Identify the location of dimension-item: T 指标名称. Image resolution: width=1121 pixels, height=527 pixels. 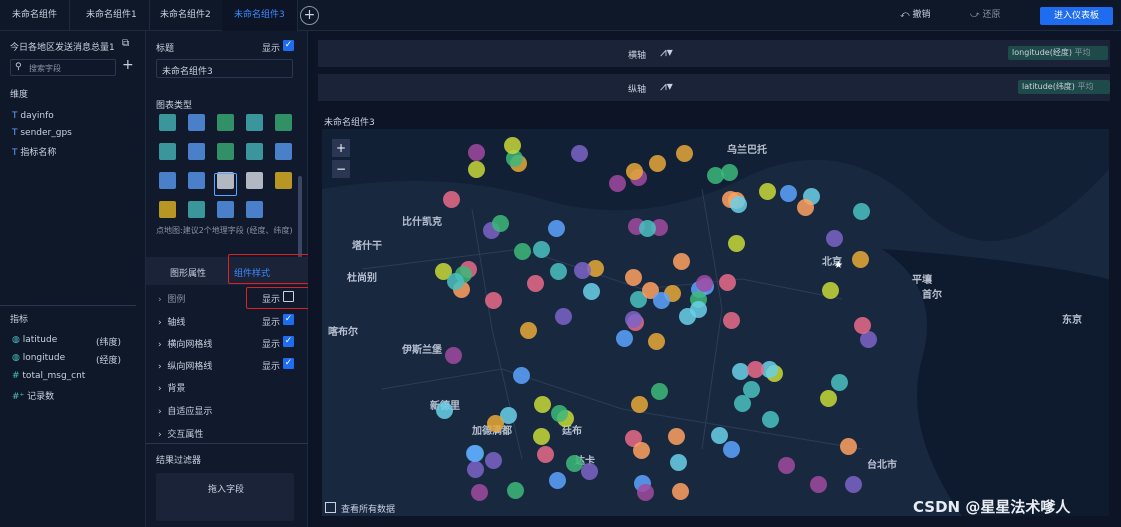
(34, 151).